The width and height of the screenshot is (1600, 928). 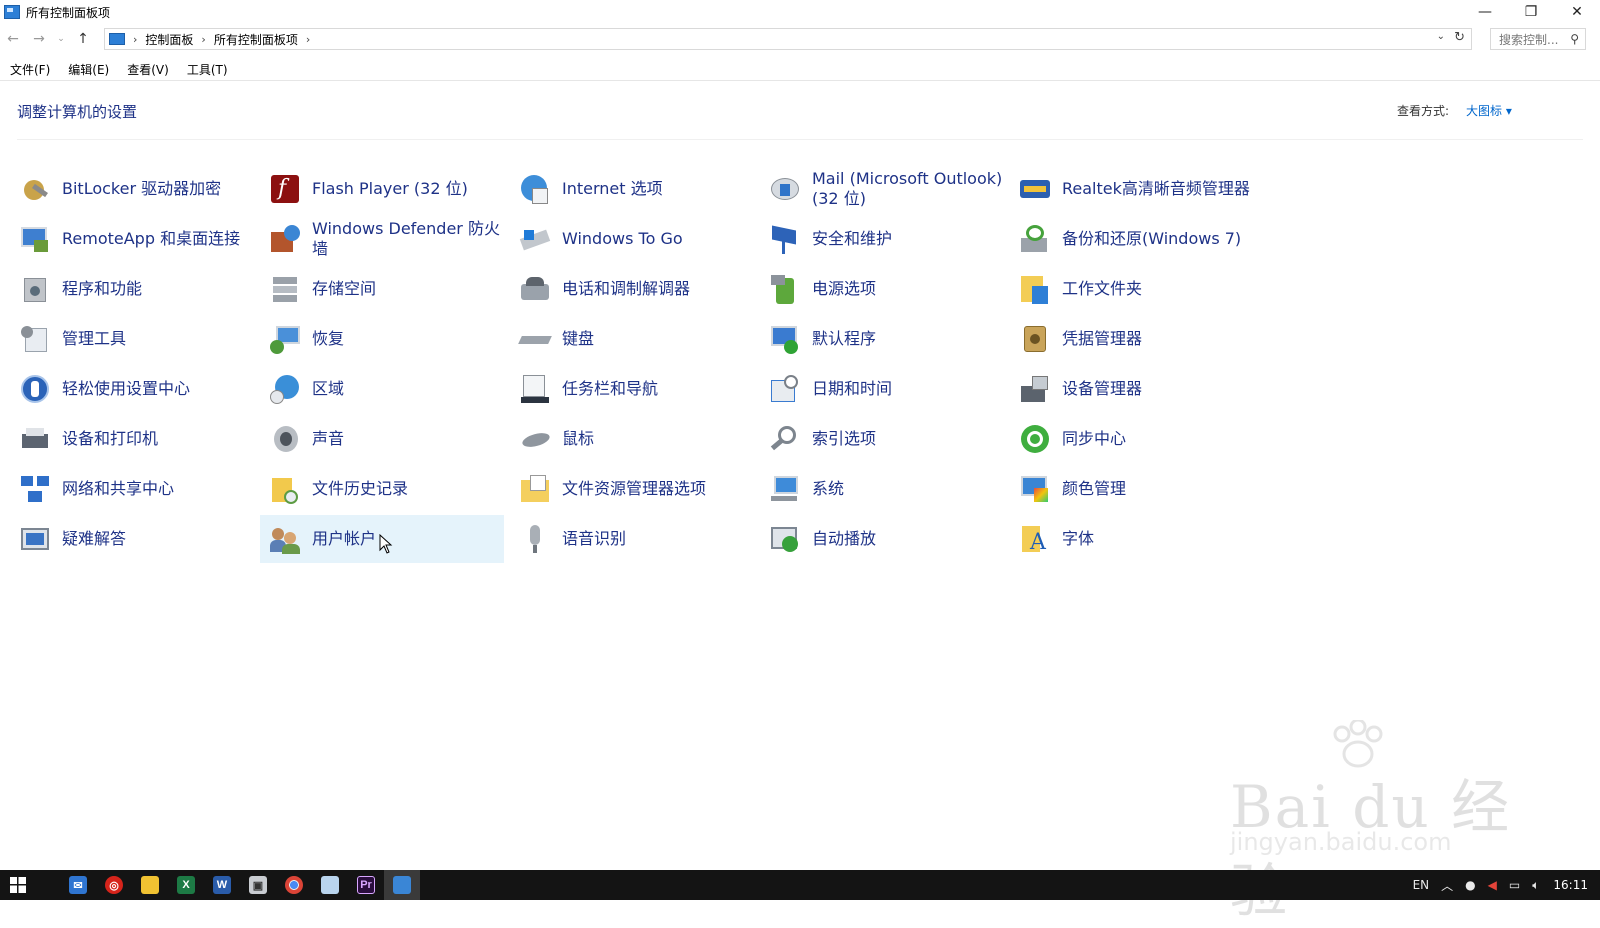 What do you see at coordinates (632, 489) in the screenshot?
I see `item-explorer-options: 文件资源管理器选项` at bounding box center [632, 489].